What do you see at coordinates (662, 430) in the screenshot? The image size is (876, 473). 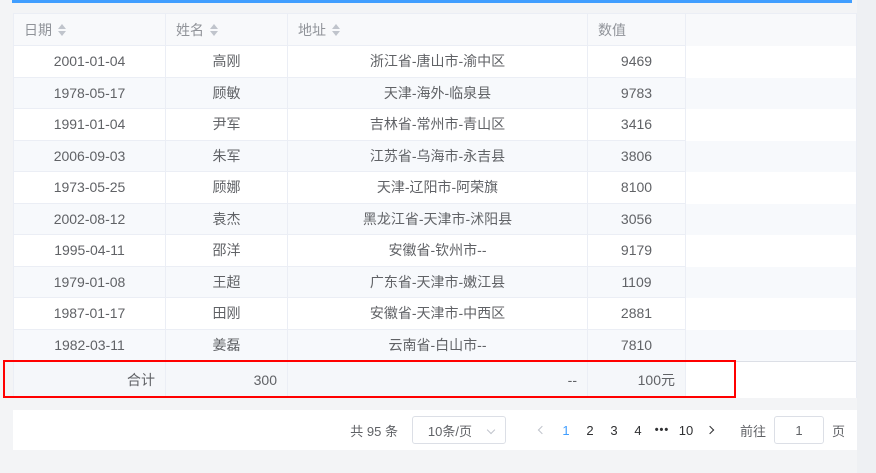 I see `more-pages-button: •••` at bounding box center [662, 430].